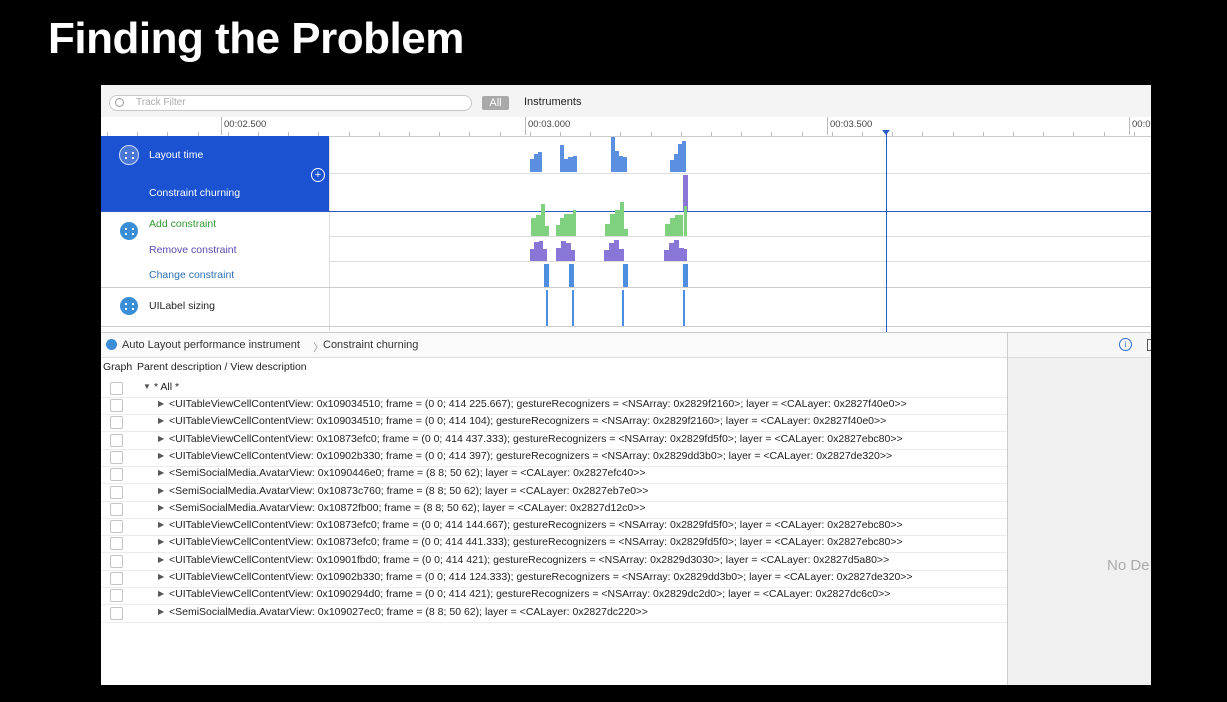 This screenshot has height=702, width=1227. I want to click on row-text: * All *, so click(167, 387).